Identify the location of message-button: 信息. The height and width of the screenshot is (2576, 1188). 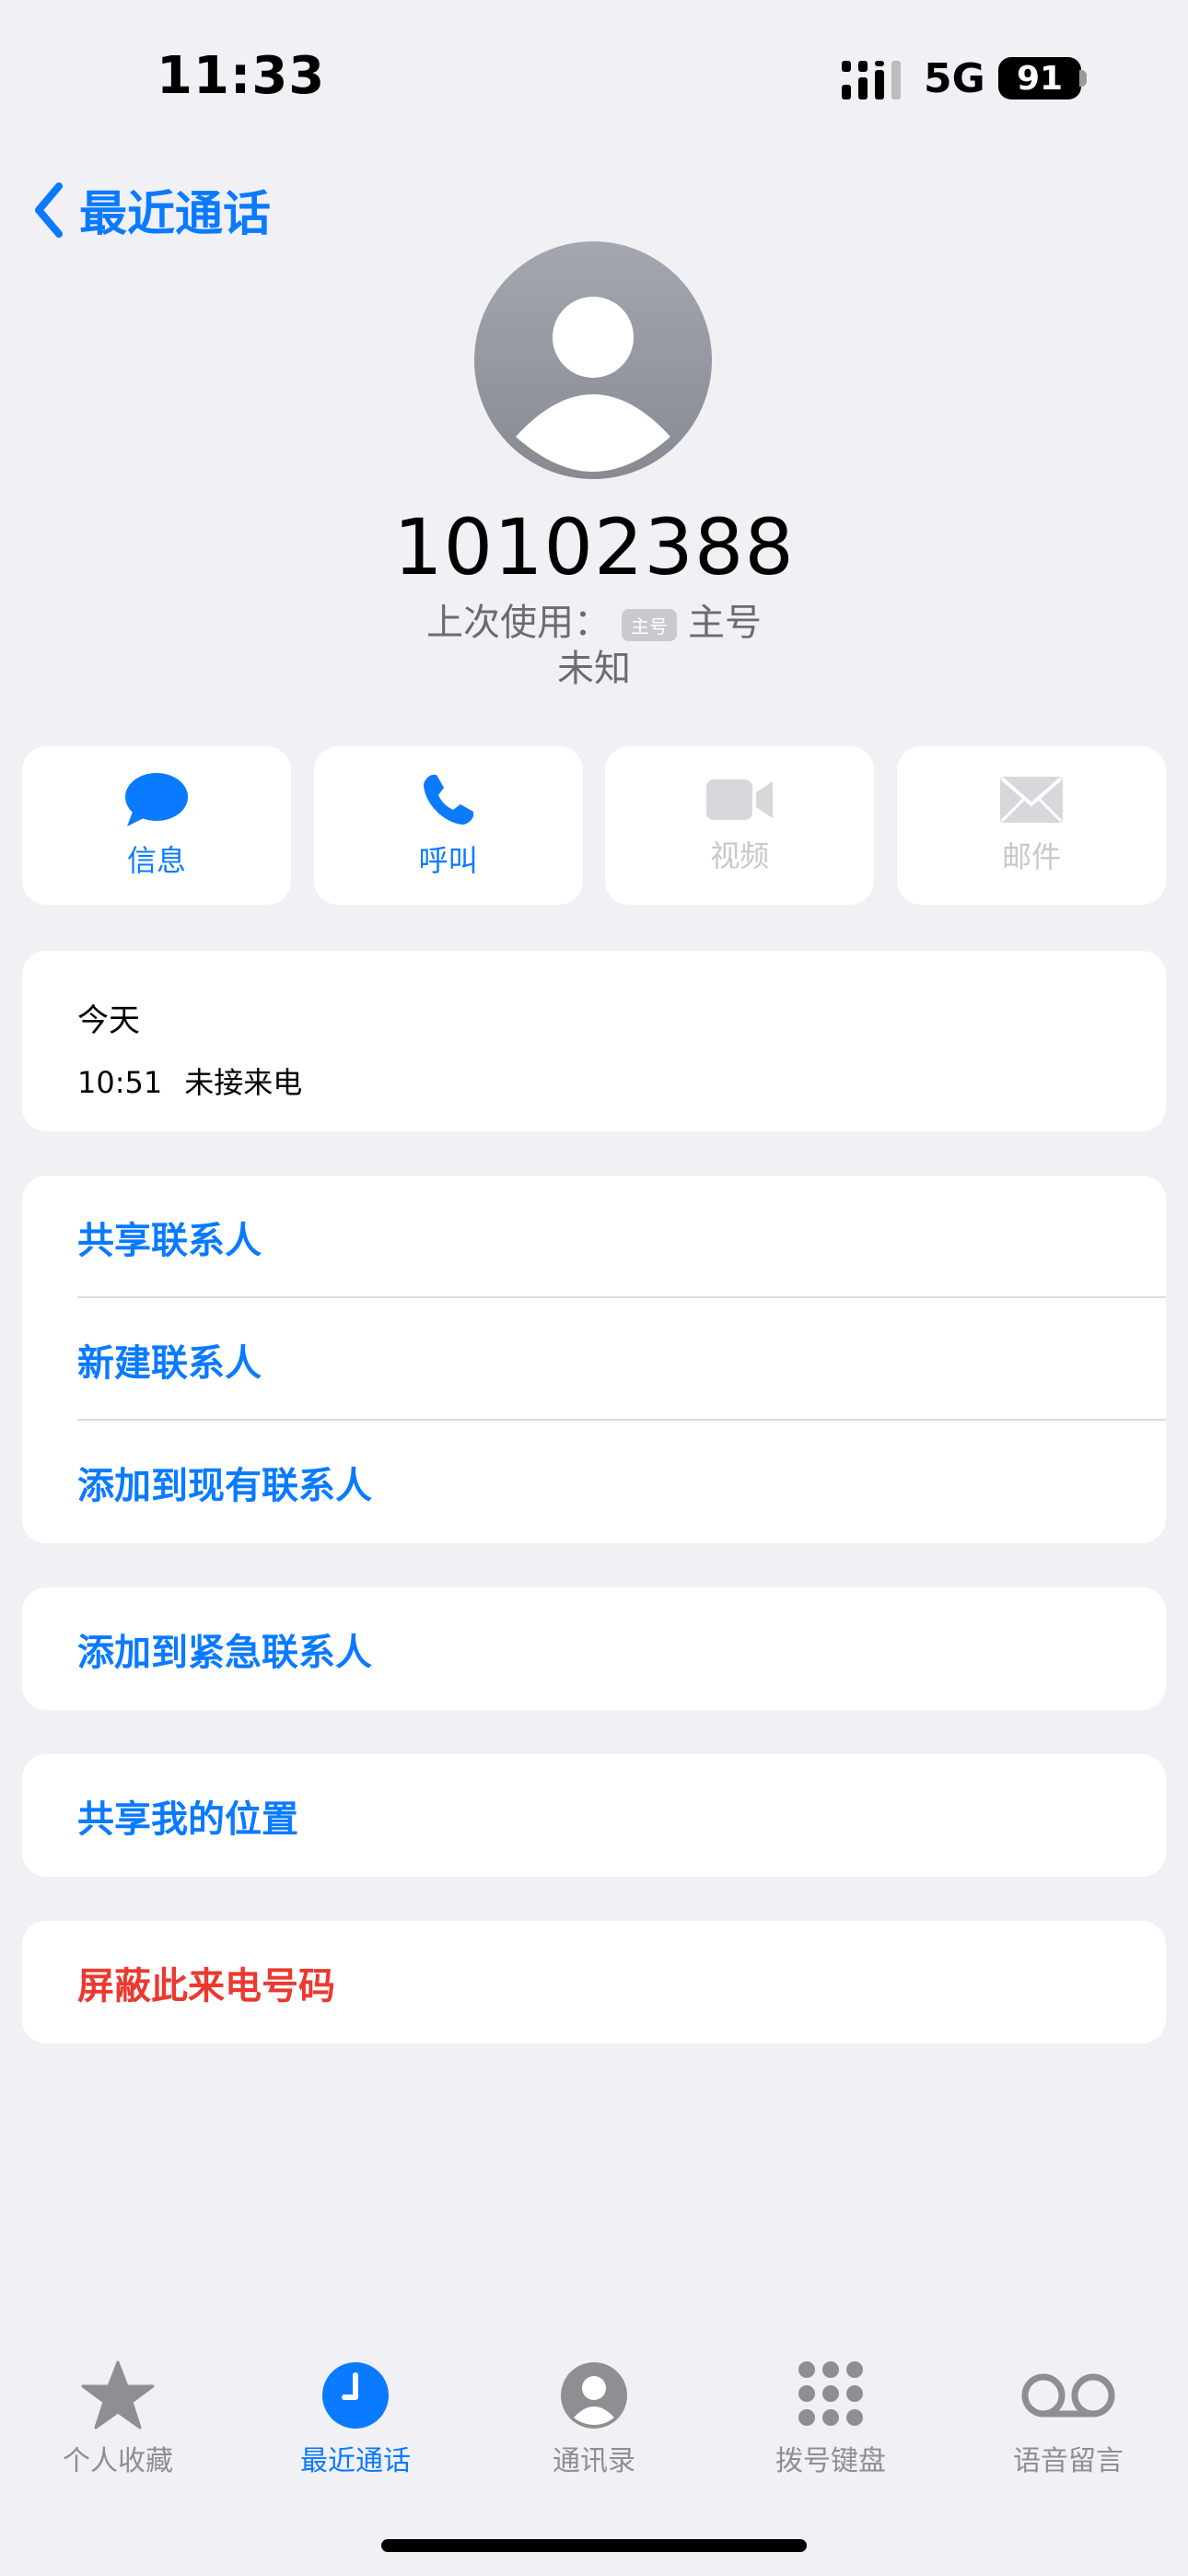
(156, 825).